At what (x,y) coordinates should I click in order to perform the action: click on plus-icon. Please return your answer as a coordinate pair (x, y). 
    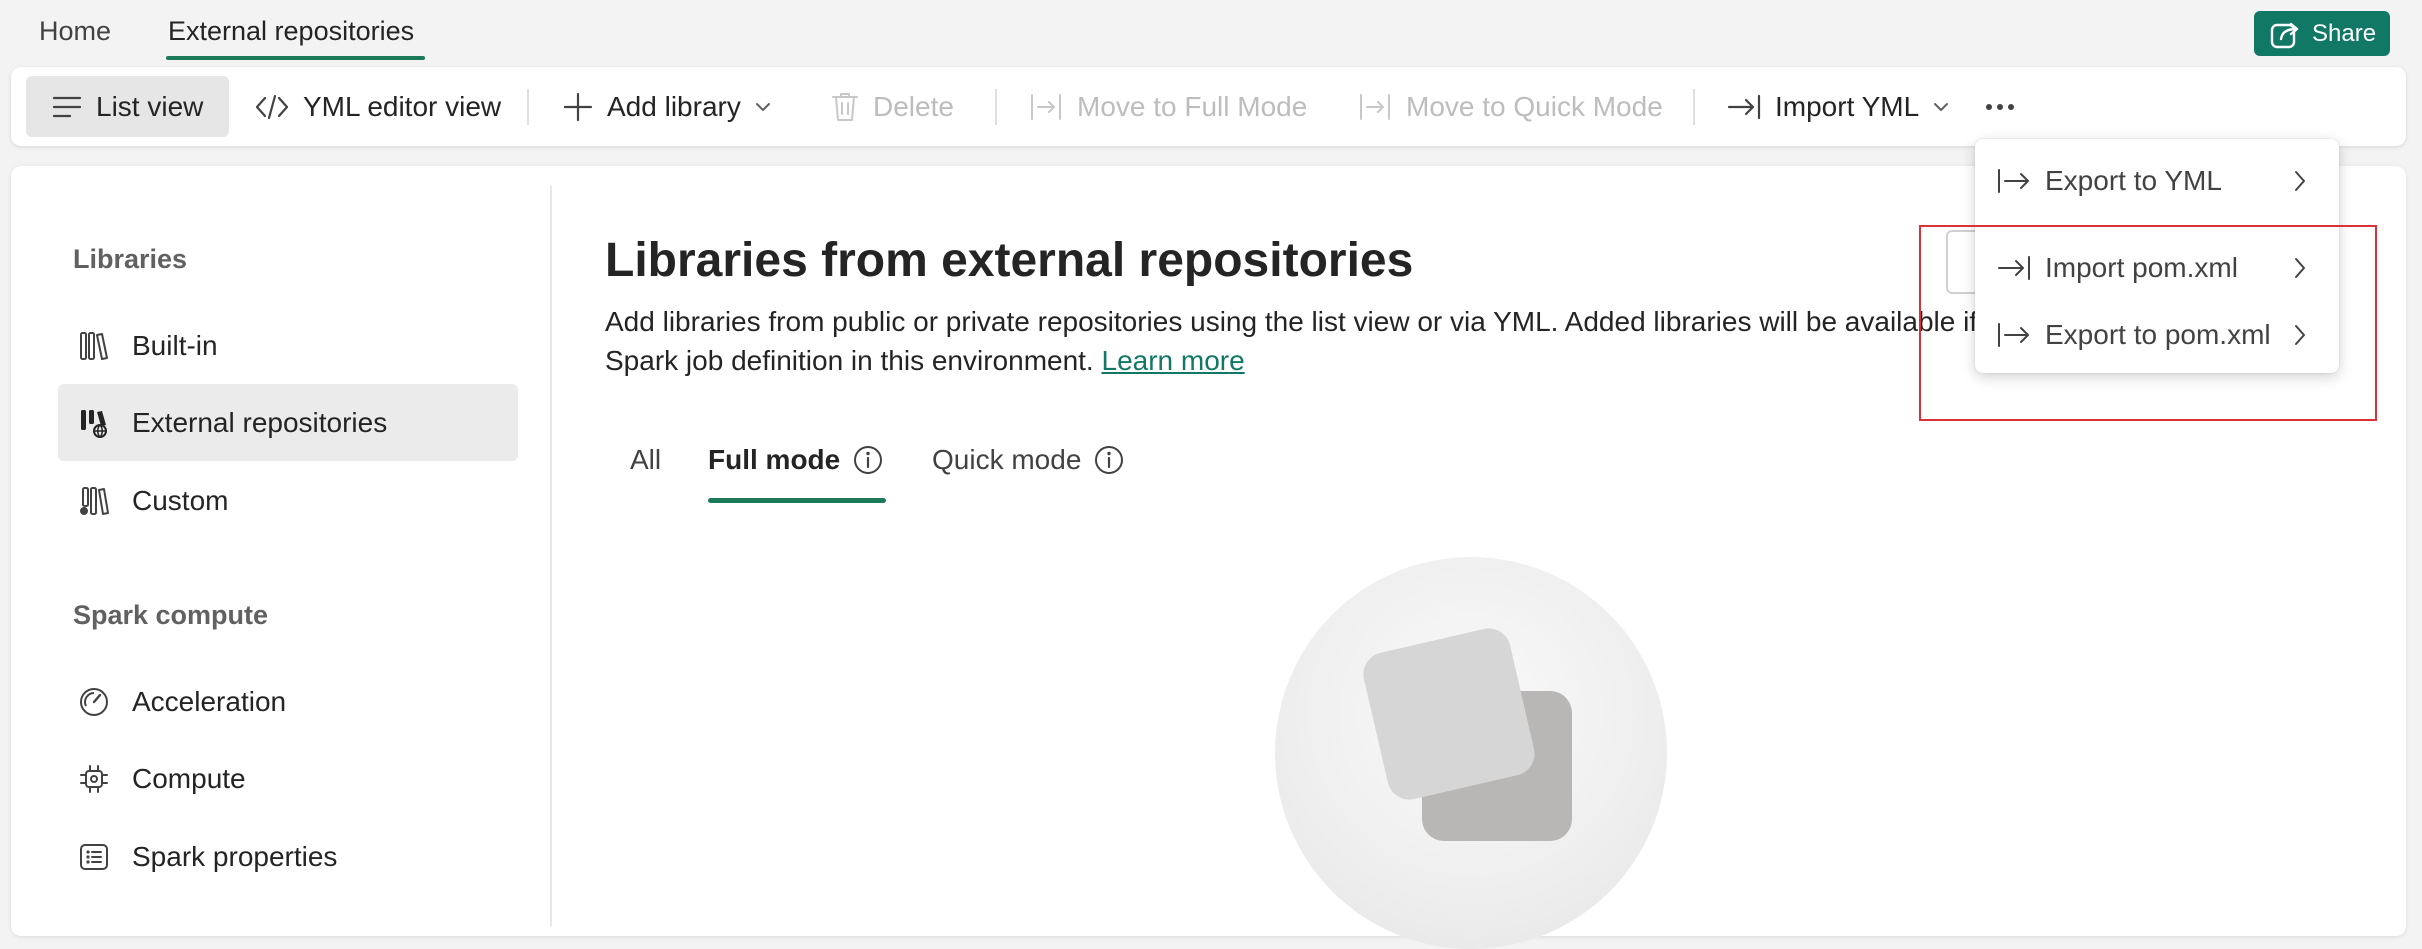
    Looking at the image, I should click on (578, 107).